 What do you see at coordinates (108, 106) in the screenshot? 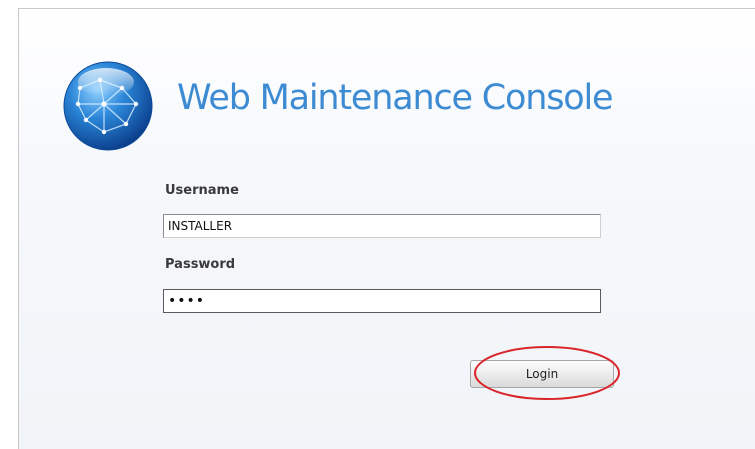
I see `globe-network-icon` at bounding box center [108, 106].